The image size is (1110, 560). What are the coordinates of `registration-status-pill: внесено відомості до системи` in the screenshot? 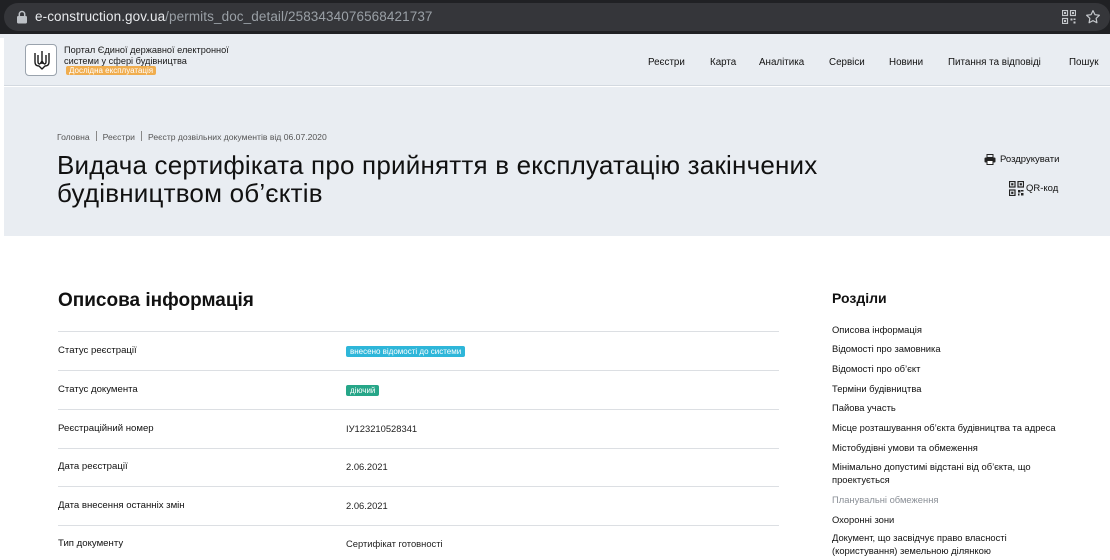 It's located at (406, 351).